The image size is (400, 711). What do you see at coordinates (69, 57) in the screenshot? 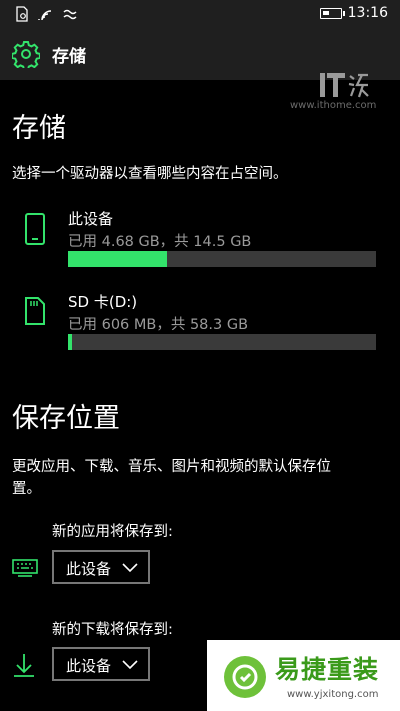
I see `page-title: 存储` at bounding box center [69, 57].